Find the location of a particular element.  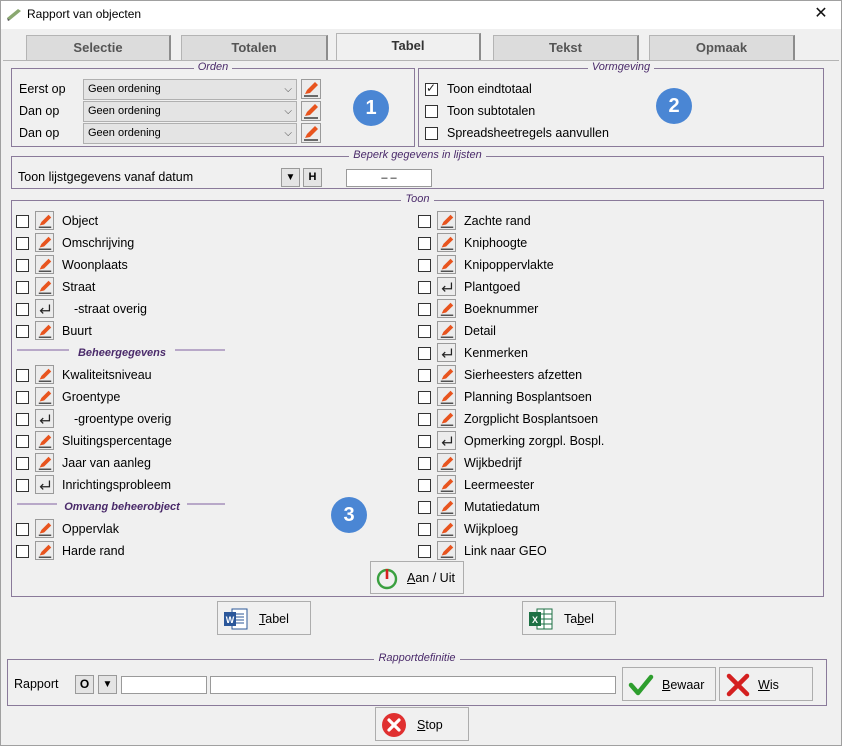

orden-select-3: Geen ordening ⌵ is located at coordinates (190, 133).